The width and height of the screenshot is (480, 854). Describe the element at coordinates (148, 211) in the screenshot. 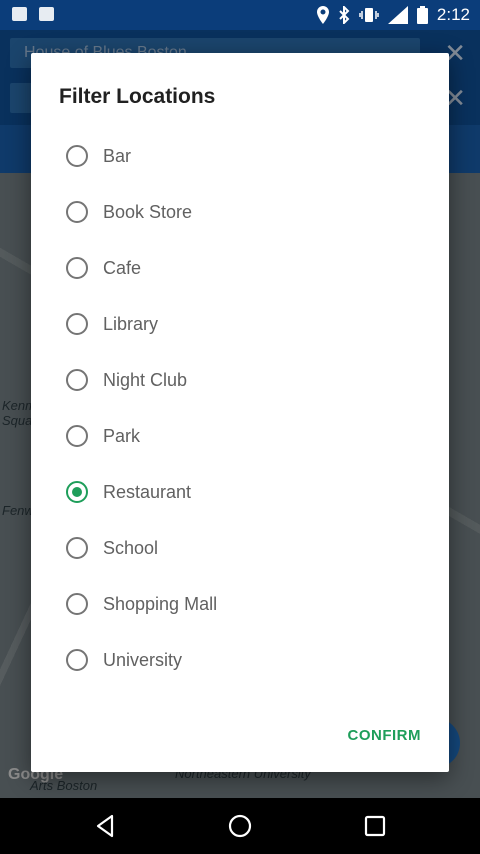

I see `option-label: Book Store` at that location.